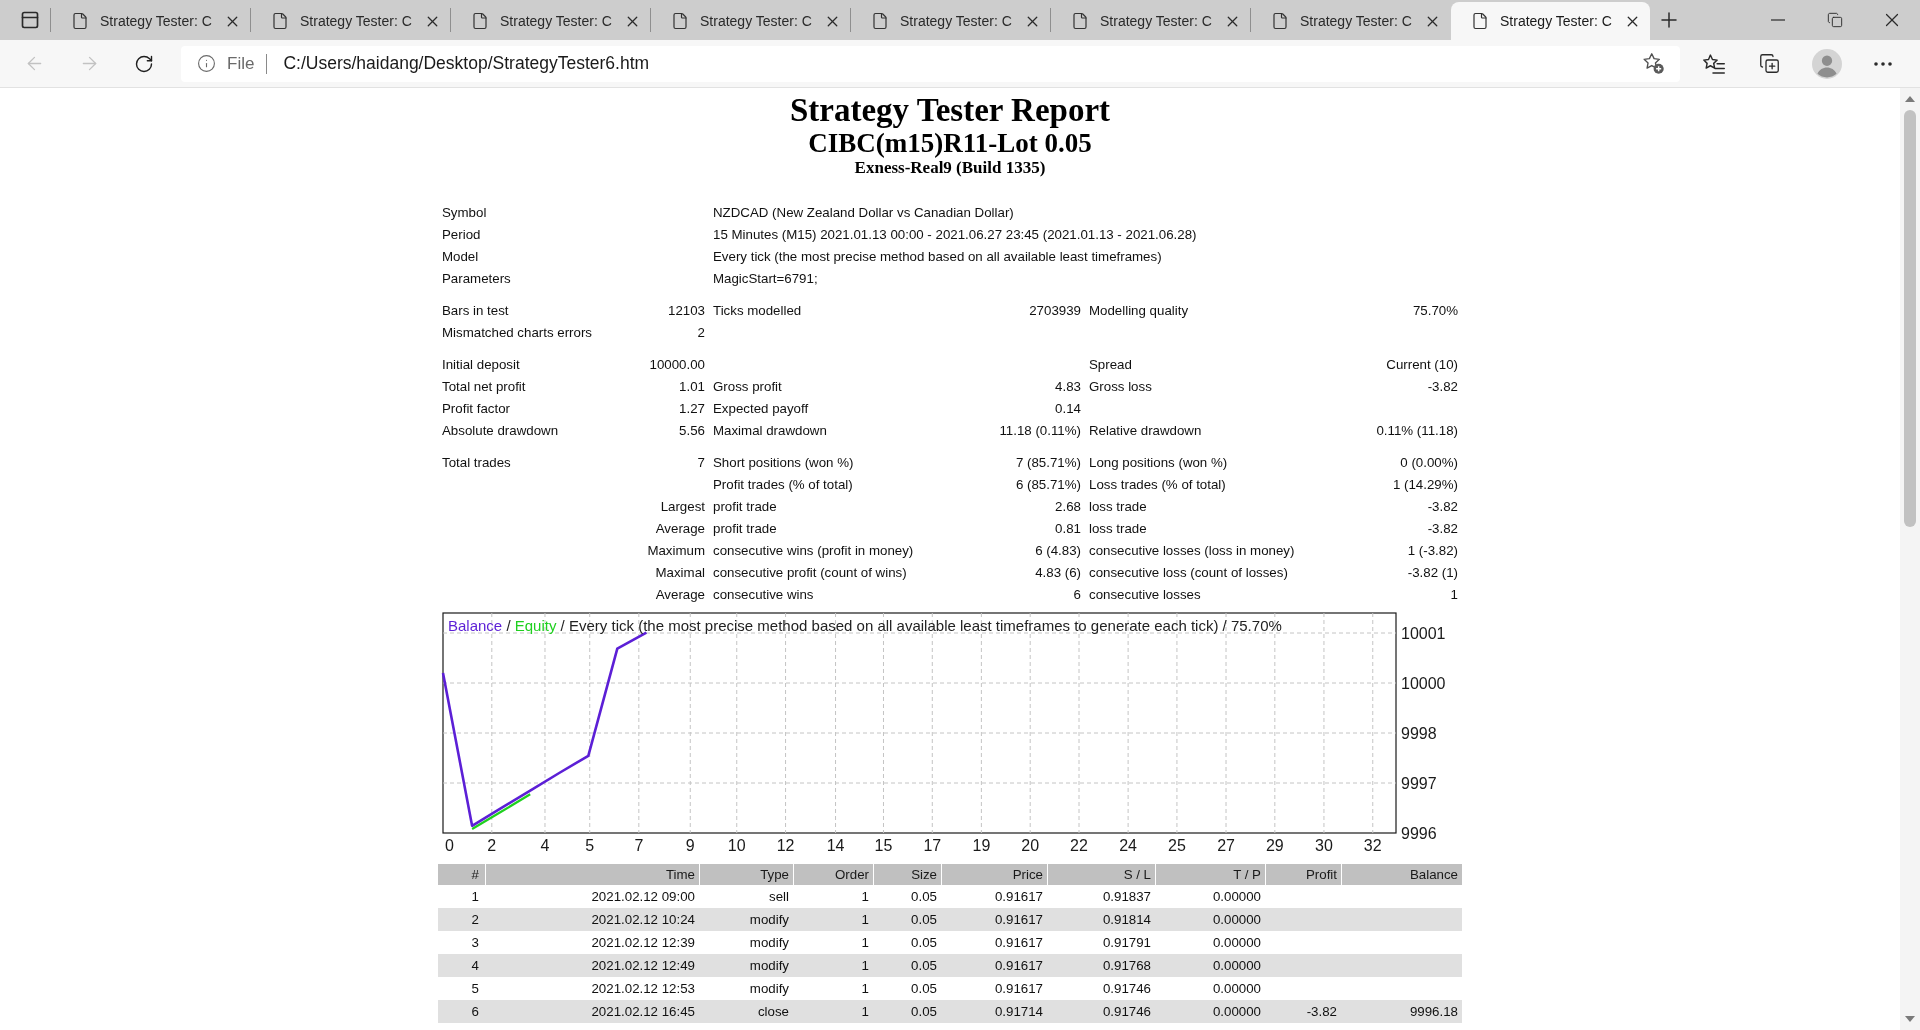 This screenshot has width=1920, height=1030. I want to click on summary-label: Profit trades (% of total), so click(783, 485).